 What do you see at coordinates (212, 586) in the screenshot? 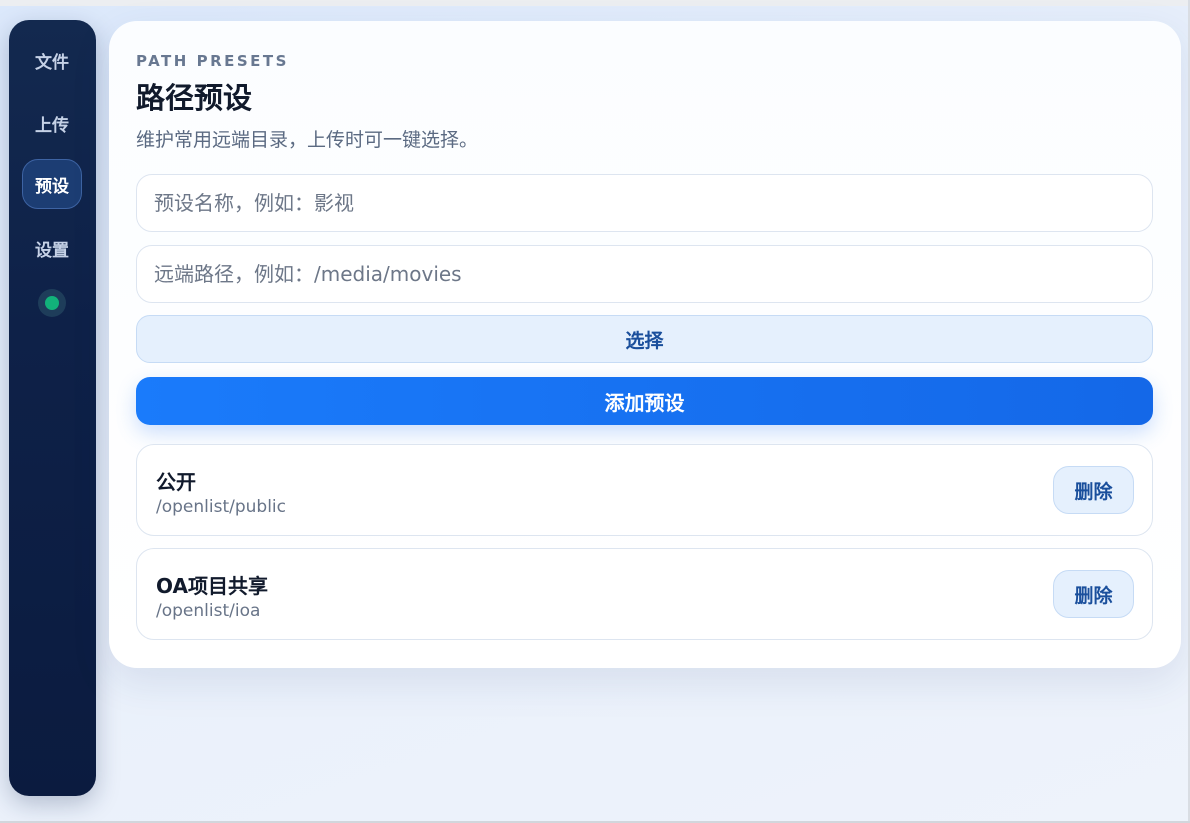
I see `preset-name: OA项目共享` at bounding box center [212, 586].